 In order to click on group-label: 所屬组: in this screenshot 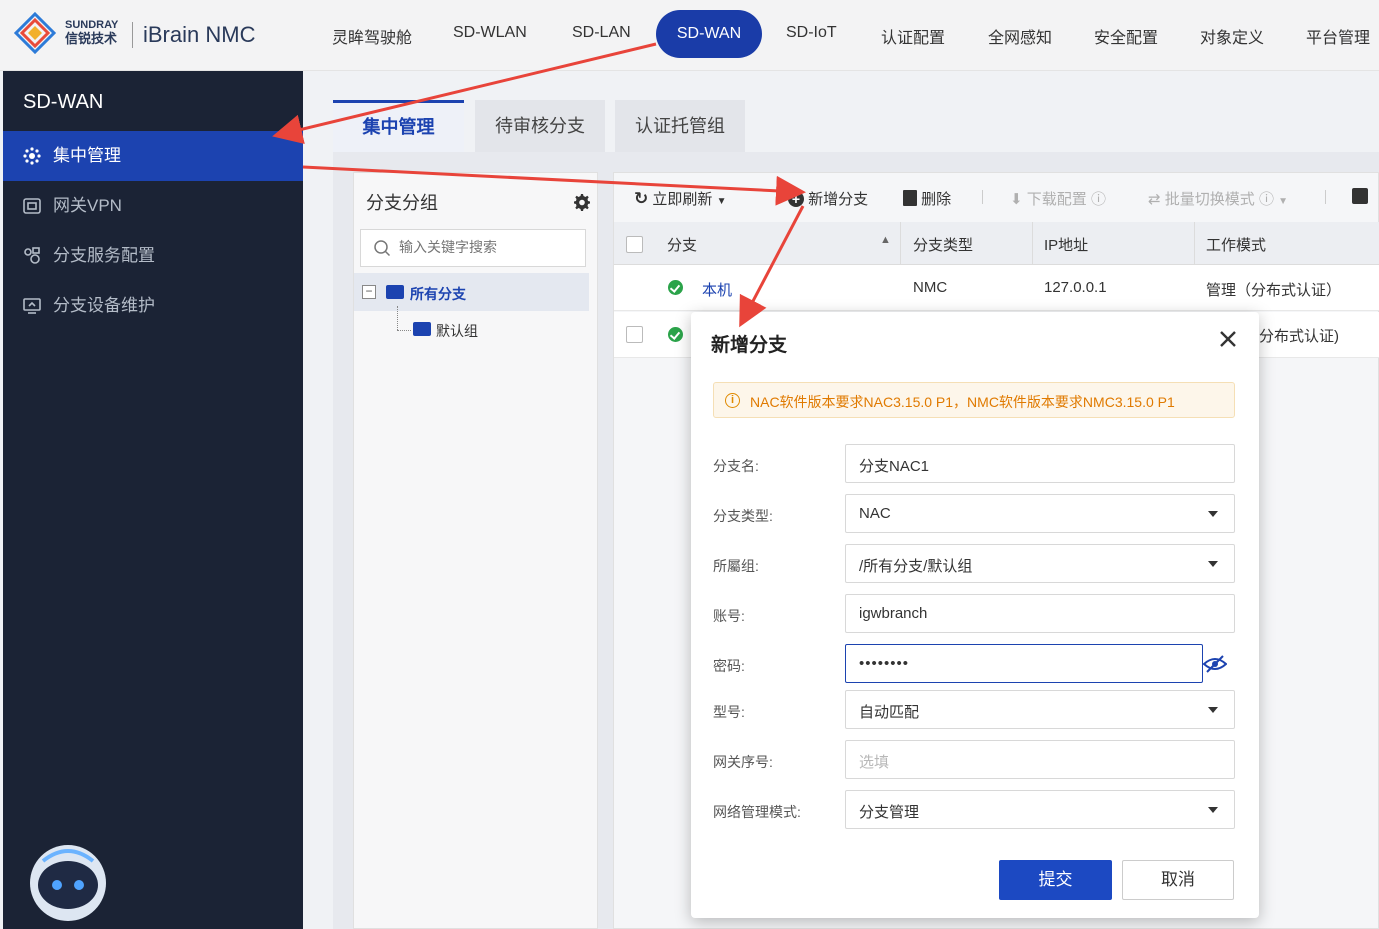, I will do `click(736, 566)`.